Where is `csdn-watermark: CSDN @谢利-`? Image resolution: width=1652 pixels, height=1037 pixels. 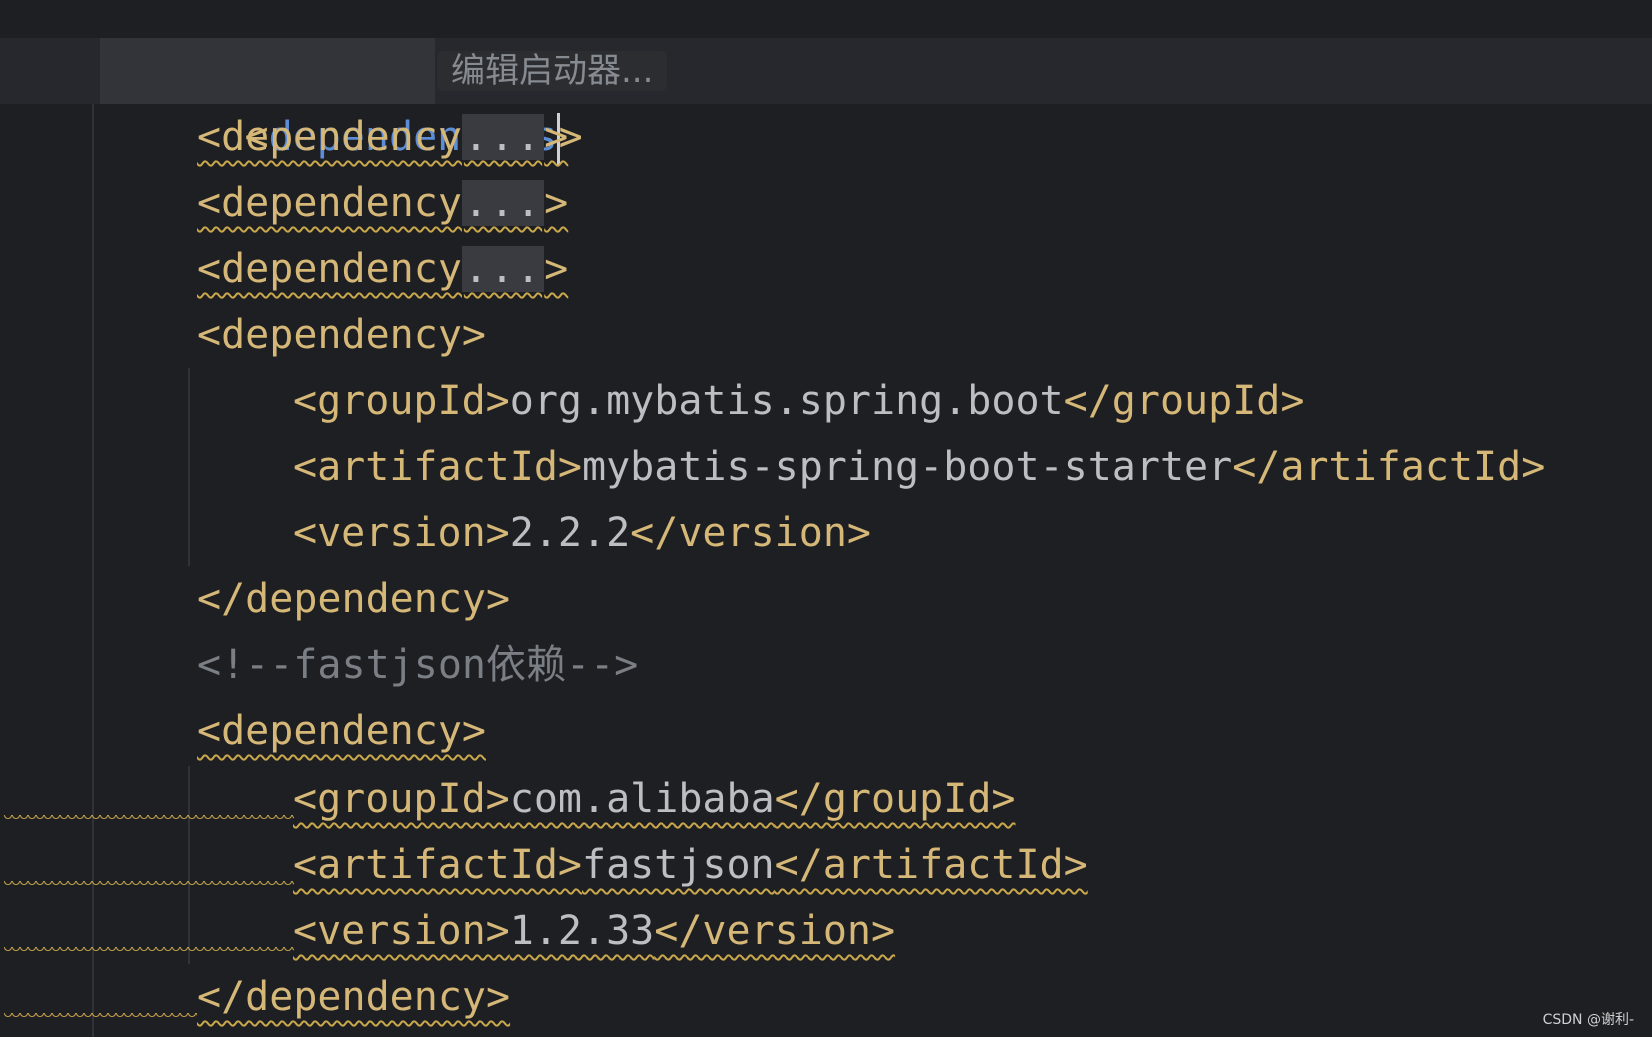
csdn-watermark: CSDN @谢利- is located at coordinates (1588, 1020).